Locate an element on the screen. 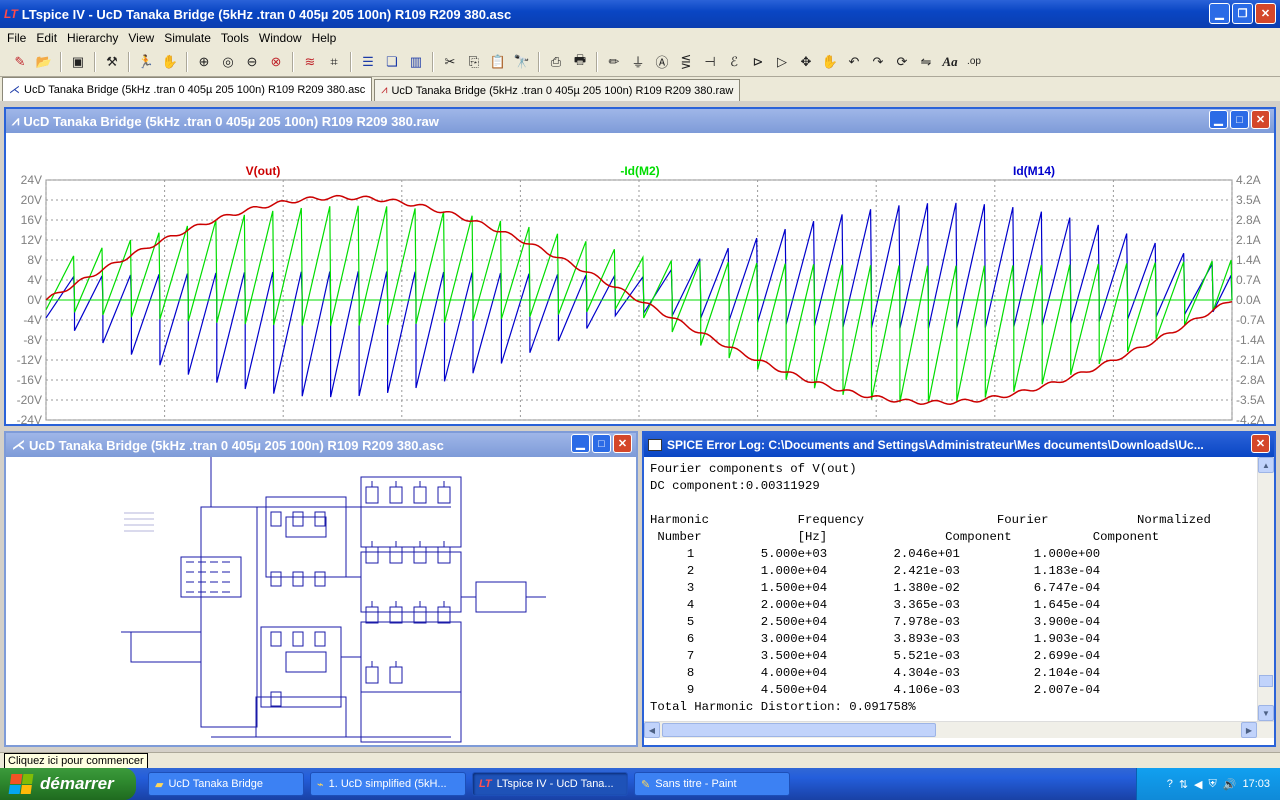  start-button: démarrer is located at coordinates (68, 784).